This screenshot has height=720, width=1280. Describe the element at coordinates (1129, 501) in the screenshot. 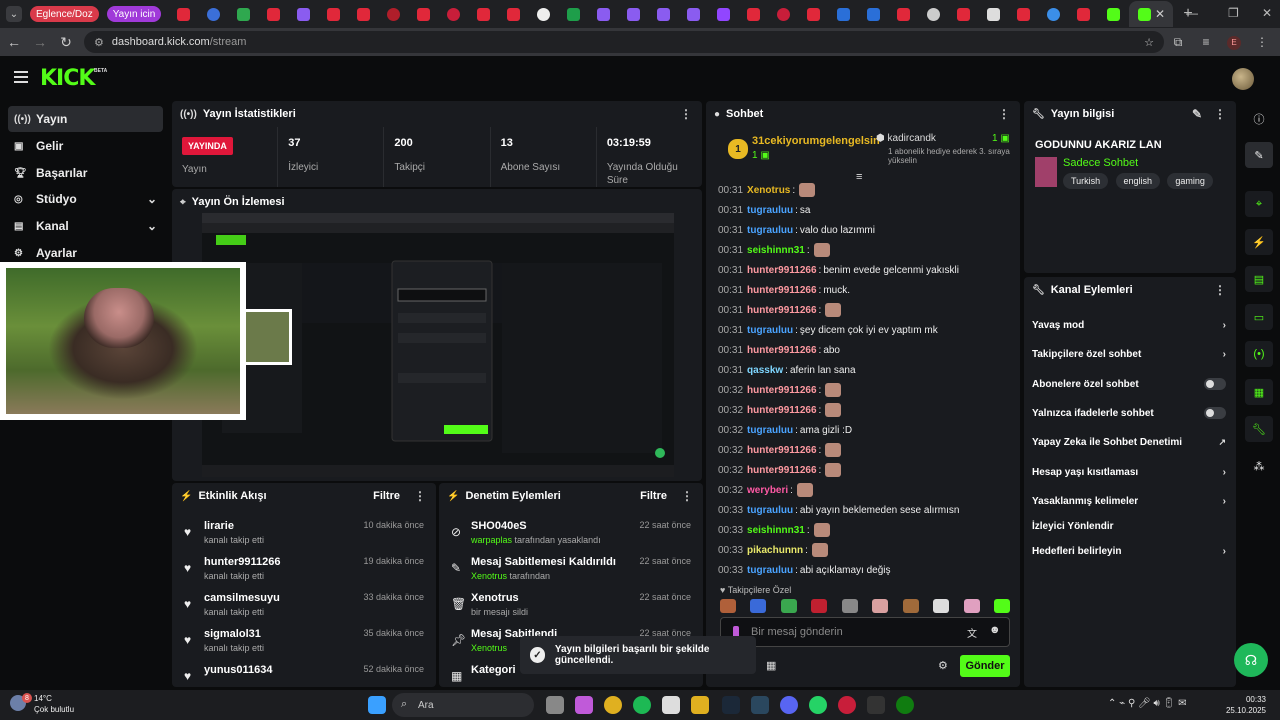

I see `action-banned-words: Yasaklanmış kelimeler ›` at that location.